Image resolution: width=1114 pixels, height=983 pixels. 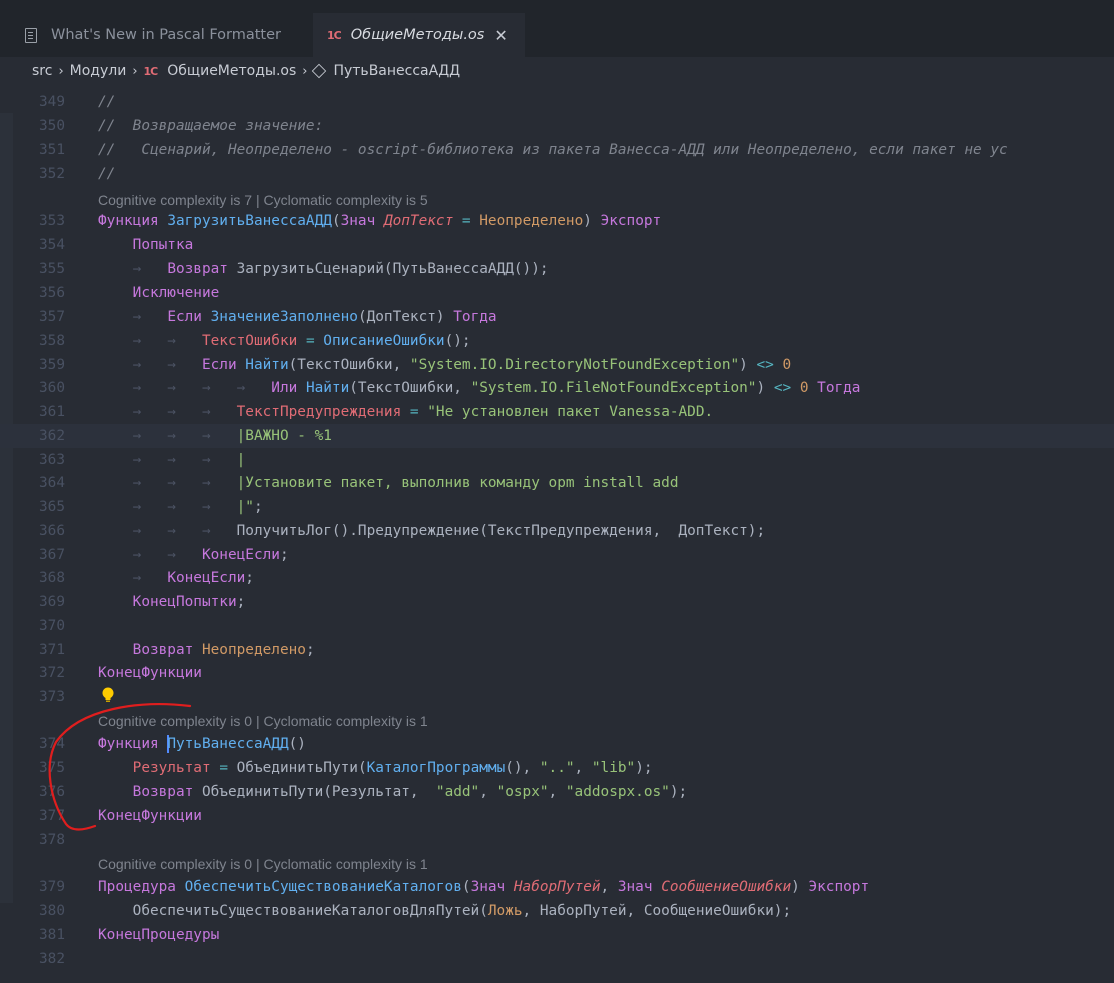 What do you see at coordinates (505, 911) in the screenshot?
I see `code-token: Ложь` at bounding box center [505, 911].